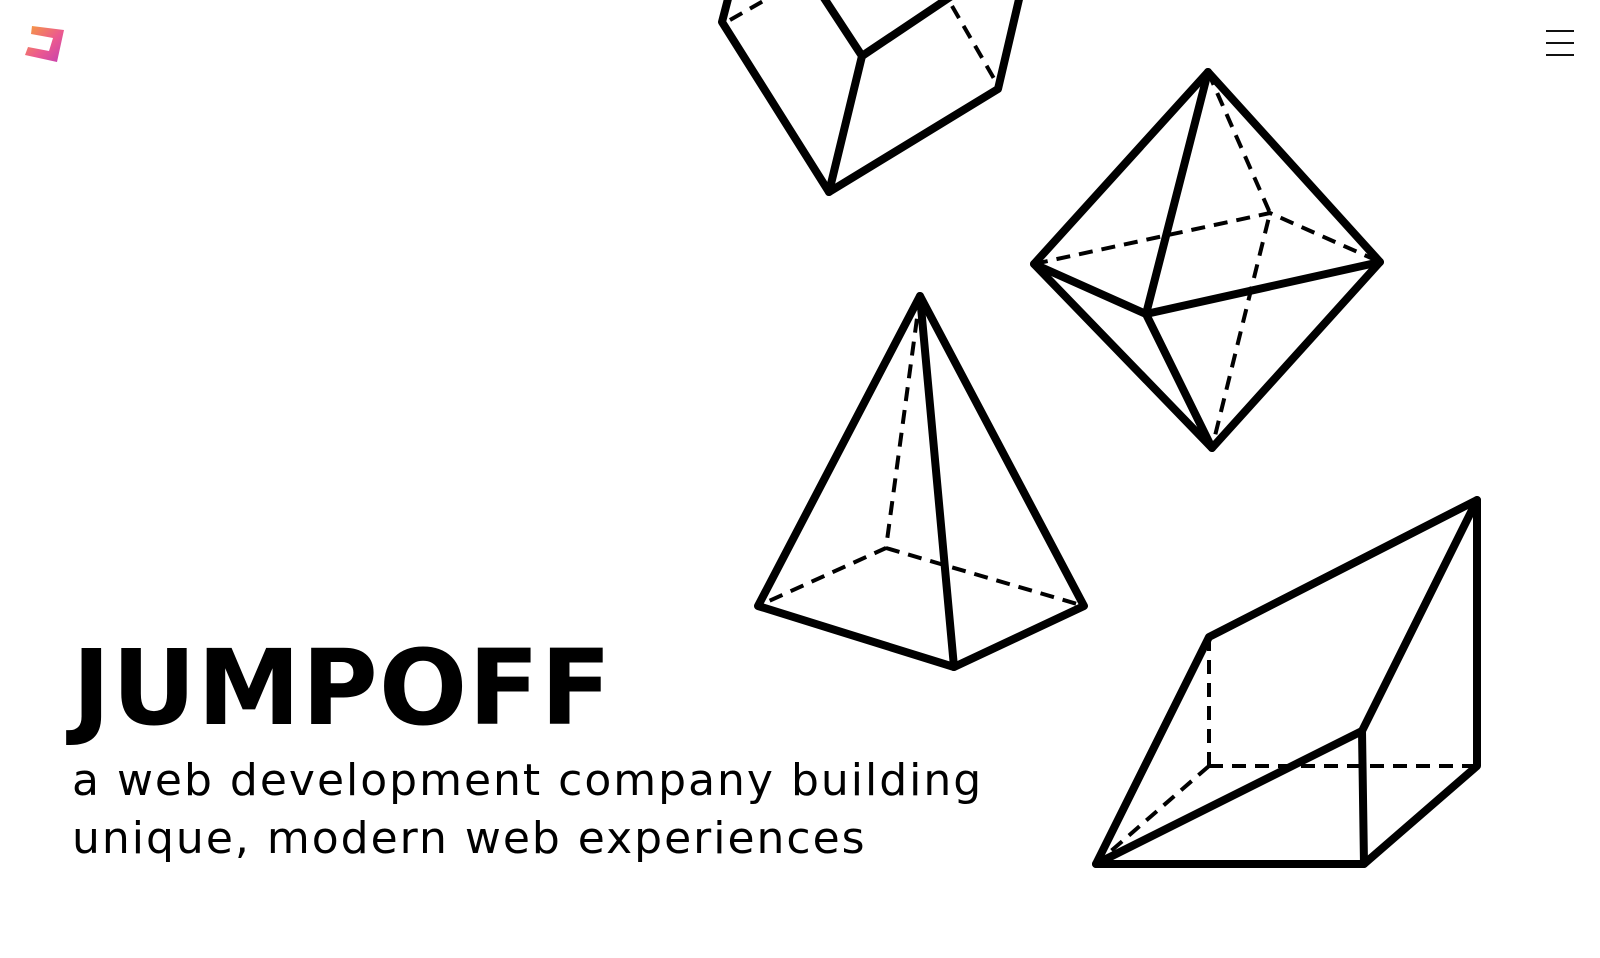  Describe the element at coordinates (870, 98) in the screenshot. I see `cube-icon` at that location.